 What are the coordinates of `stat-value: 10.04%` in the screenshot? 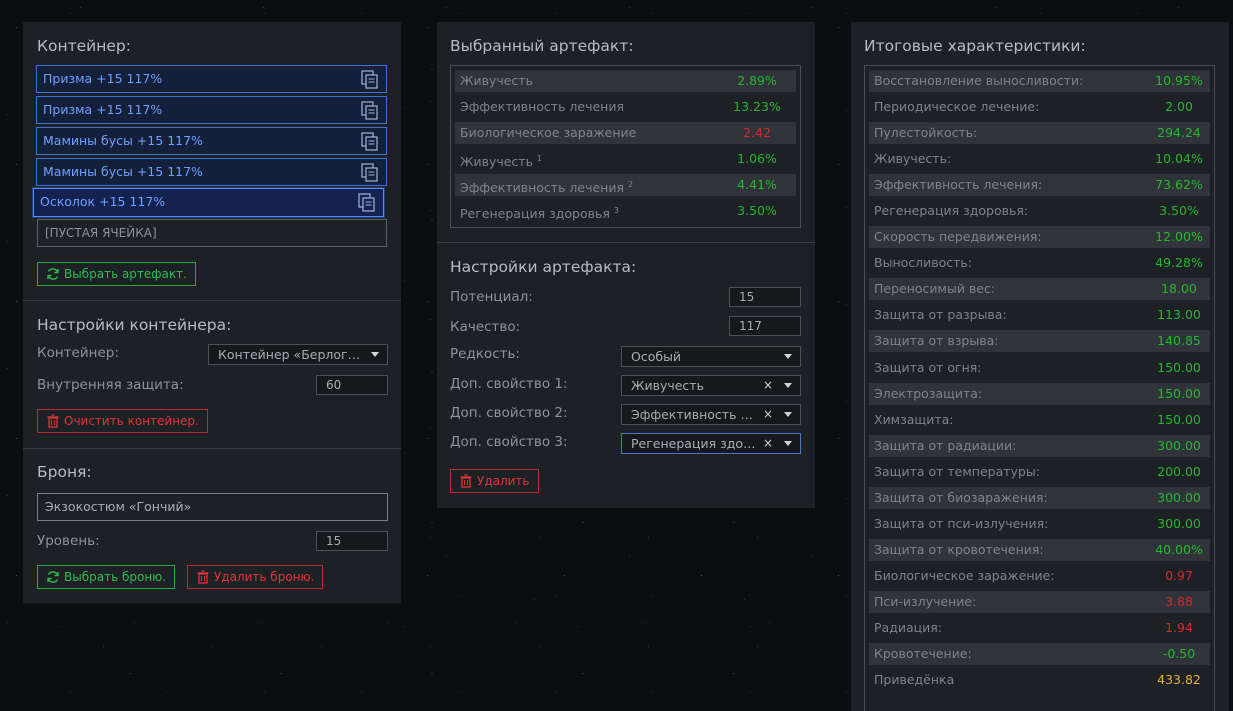 It's located at (1179, 159).